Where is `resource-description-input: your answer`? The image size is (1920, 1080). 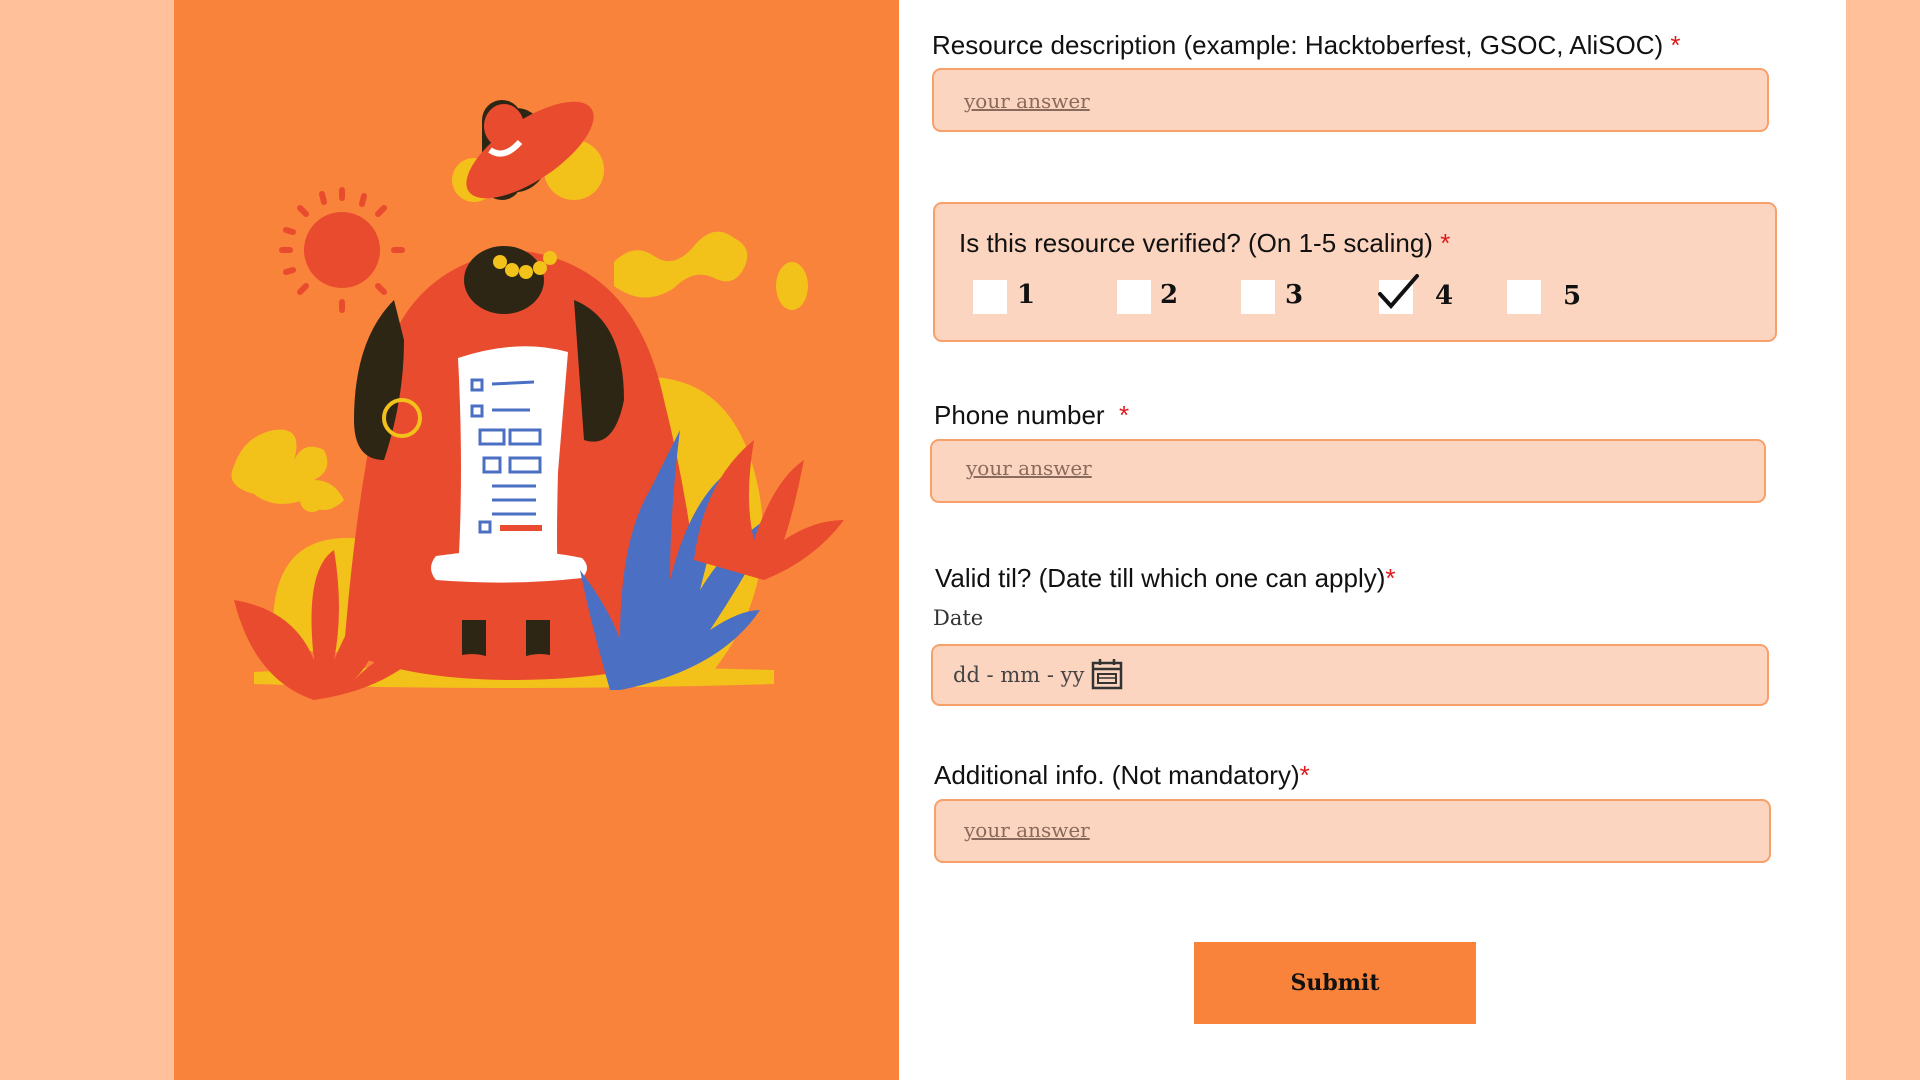 resource-description-input: your answer is located at coordinates (1350, 100).